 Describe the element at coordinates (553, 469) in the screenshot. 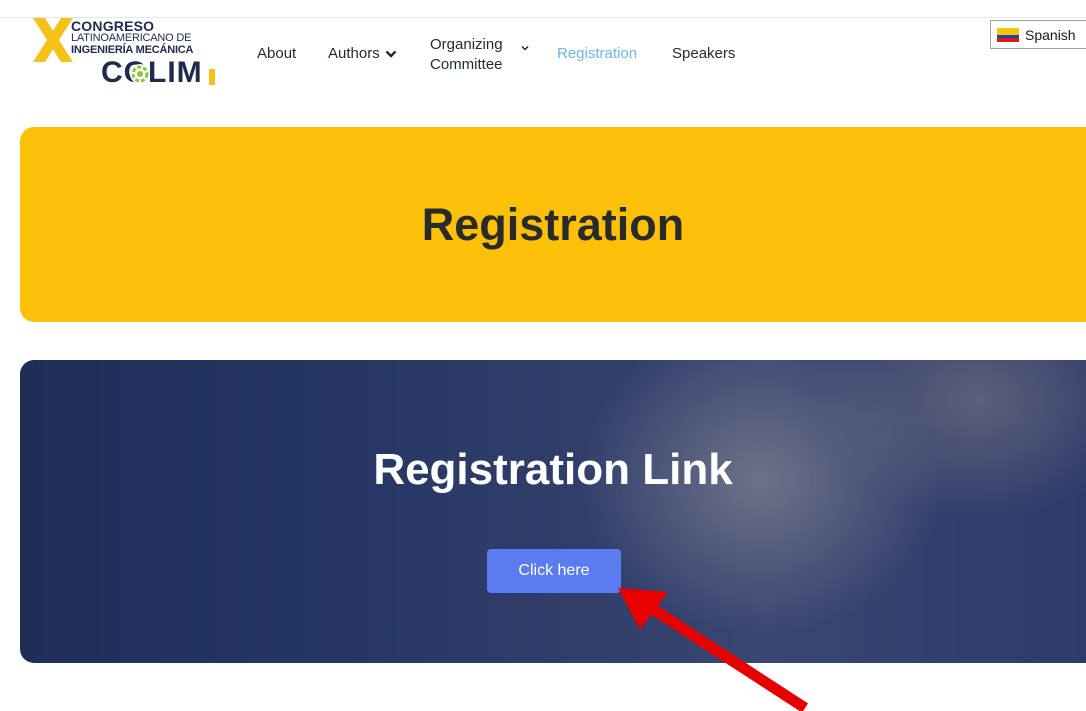

I see `registration-link-heading: Registration Link` at that location.